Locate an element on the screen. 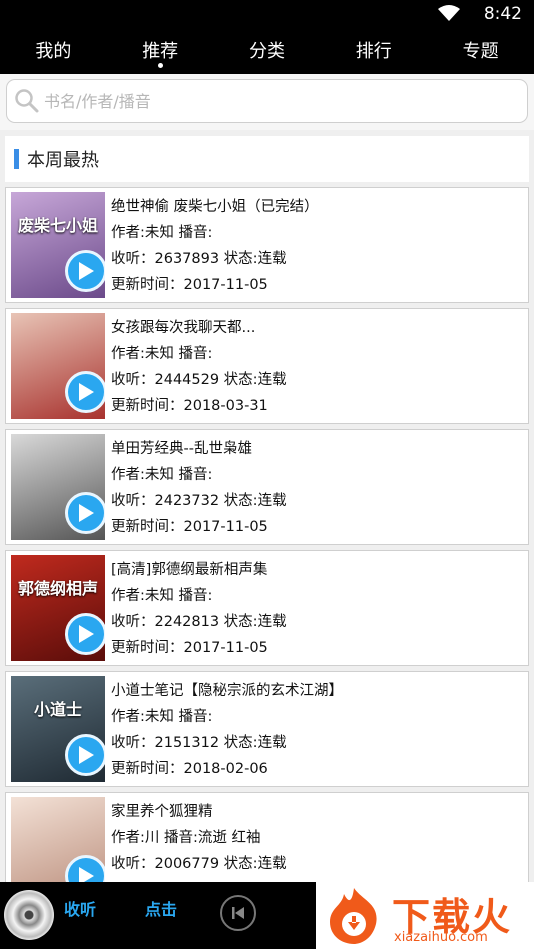 Image resolution: width=534 pixels, height=949 pixels. section-accent-bar is located at coordinates (16, 159).